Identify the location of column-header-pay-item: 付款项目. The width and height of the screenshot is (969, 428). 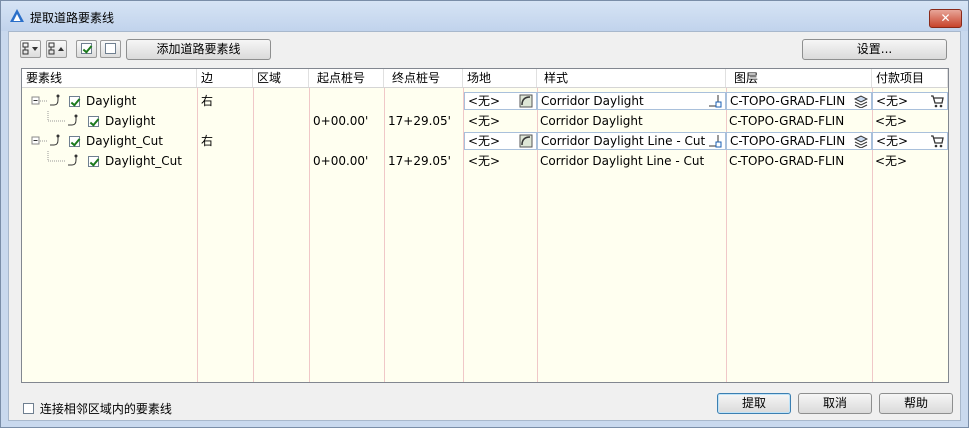
(910, 78).